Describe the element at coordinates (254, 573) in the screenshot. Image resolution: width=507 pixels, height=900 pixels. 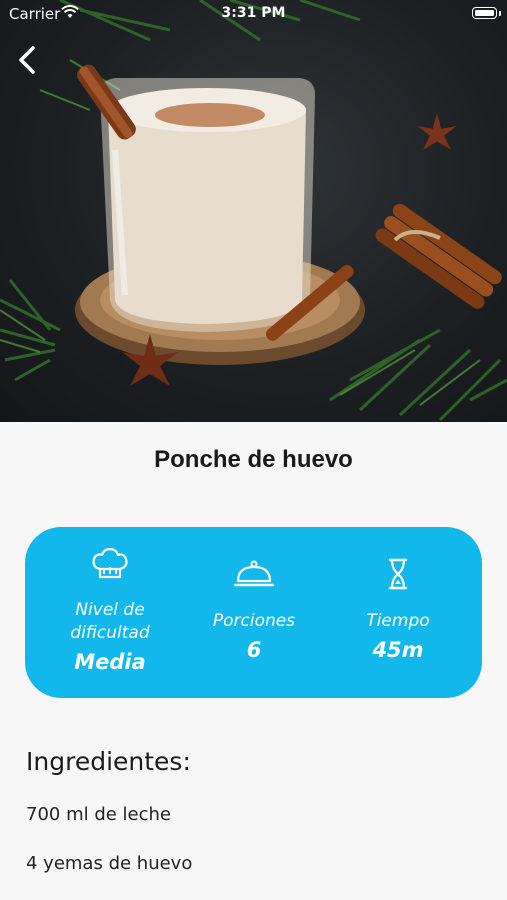
I see `cloche-icon` at that location.